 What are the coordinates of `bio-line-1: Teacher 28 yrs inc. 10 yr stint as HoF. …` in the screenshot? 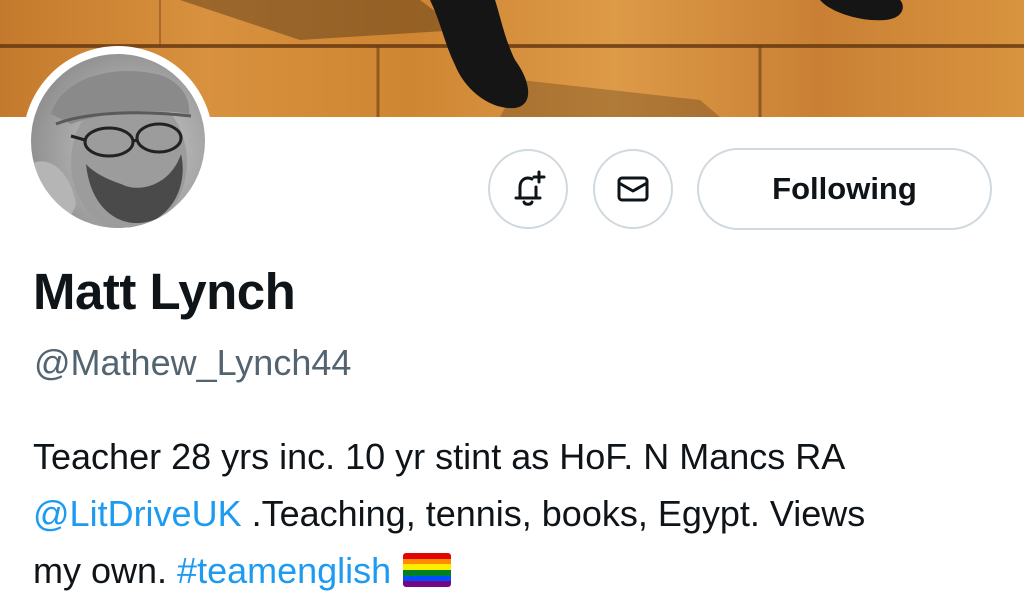 It's located at (439, 456).